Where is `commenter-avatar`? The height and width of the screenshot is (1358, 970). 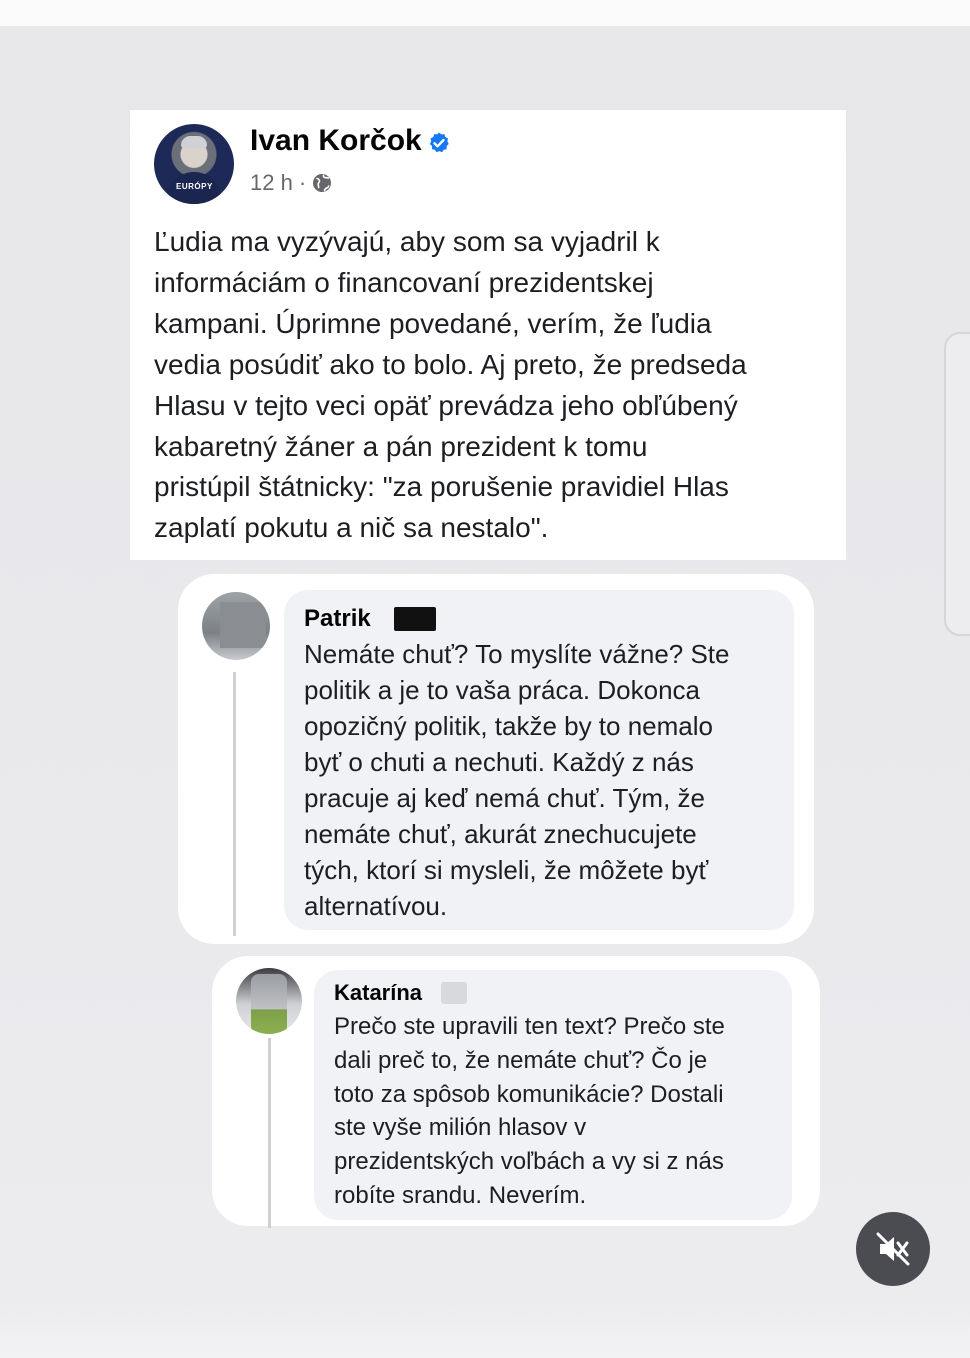 commenter-avatar is located at coordinates (236, 626).